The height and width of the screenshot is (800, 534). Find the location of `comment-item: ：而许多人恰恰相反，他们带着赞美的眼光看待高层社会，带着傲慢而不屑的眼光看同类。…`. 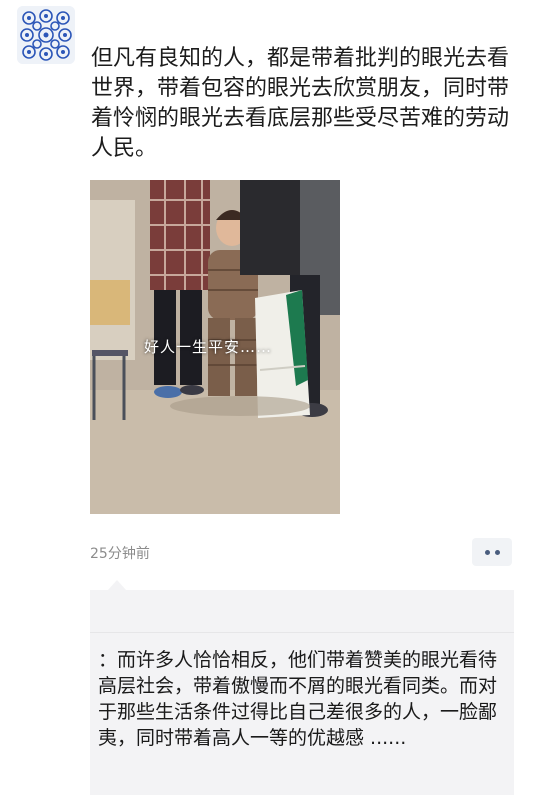

comment-item: ：而许多人恰恰相反，他们带着赞美的眼光看待高层社会，带着傲慢而不屑的眼光看同类。… is located at coordinates (304, 699).